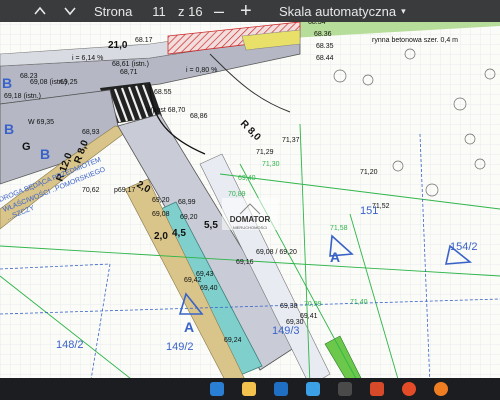  What do you see at coordinates (41, 122) in the screenshot?
I see `svg-text: W 69,35` at bounding box center [41, 122].